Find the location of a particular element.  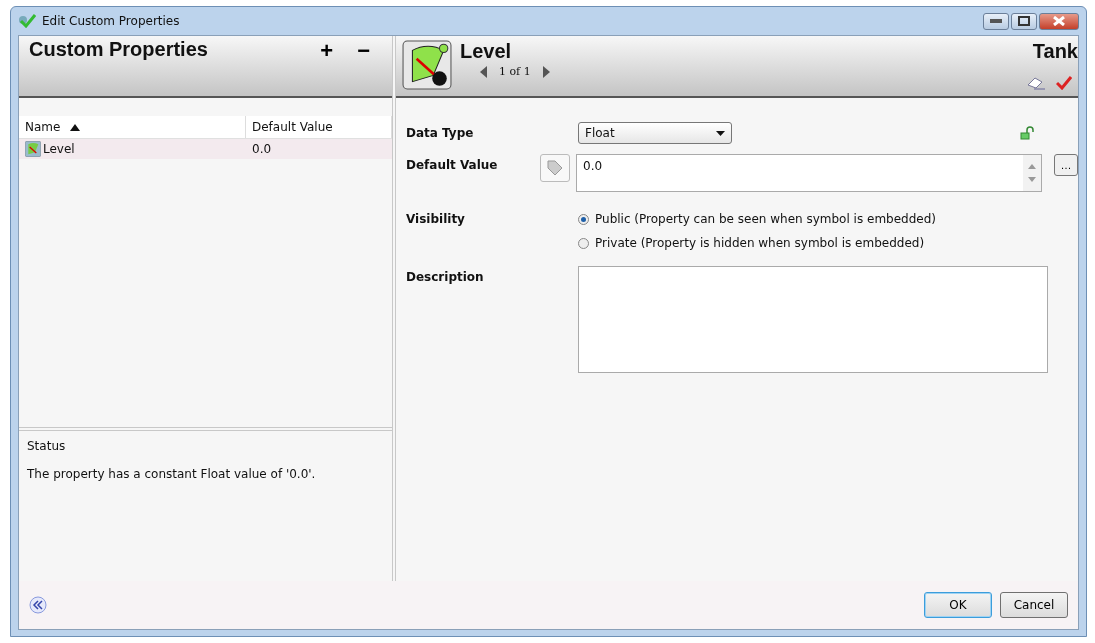

remove-button: − is located at coordinates (363, 51).